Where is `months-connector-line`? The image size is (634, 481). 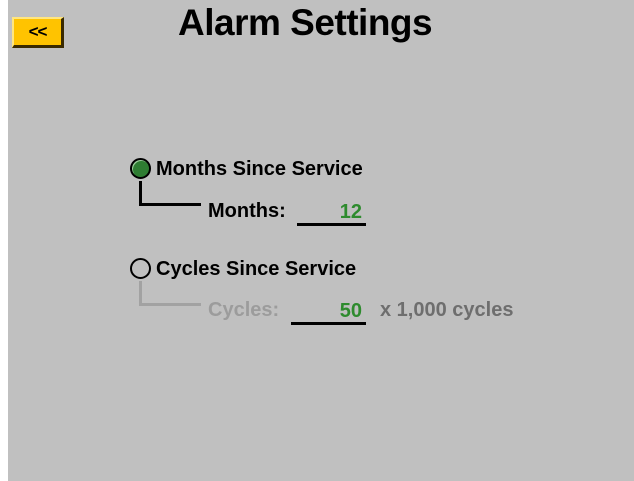 months-connector-line is located at coordinates (170, 193).